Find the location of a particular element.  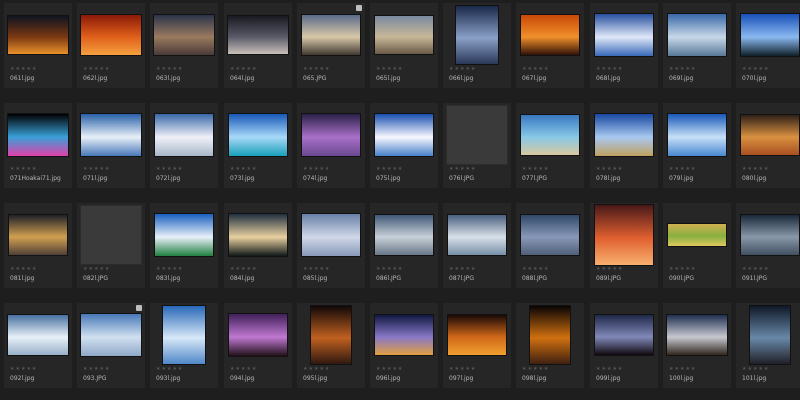

thumbnail-item: ★★★★★ 066l.jpg is located at coordinates (477, 45).